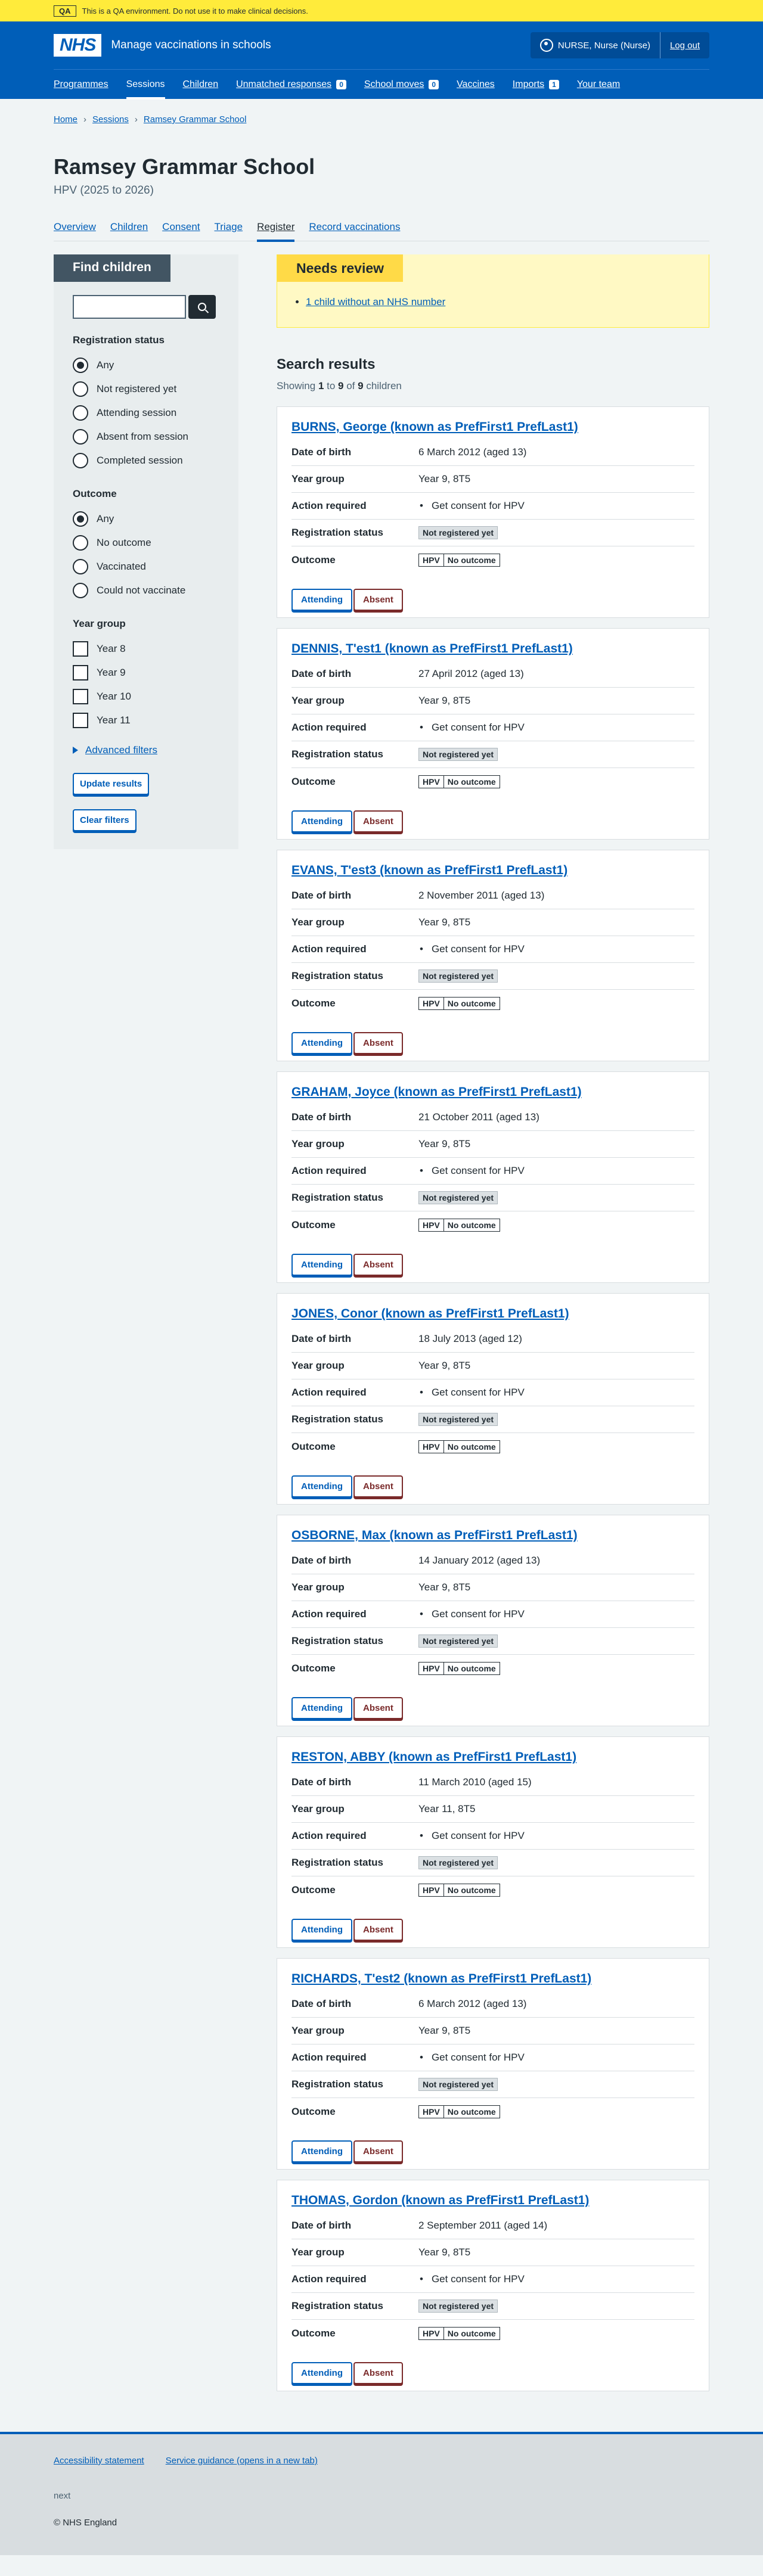 The height and width of the screenshot is (2576, 763). What do you see at coordinates (110, 119) in the screenshot?
I see `breadcrumb-sessions: Sessions` at bounding box center [110, 119].